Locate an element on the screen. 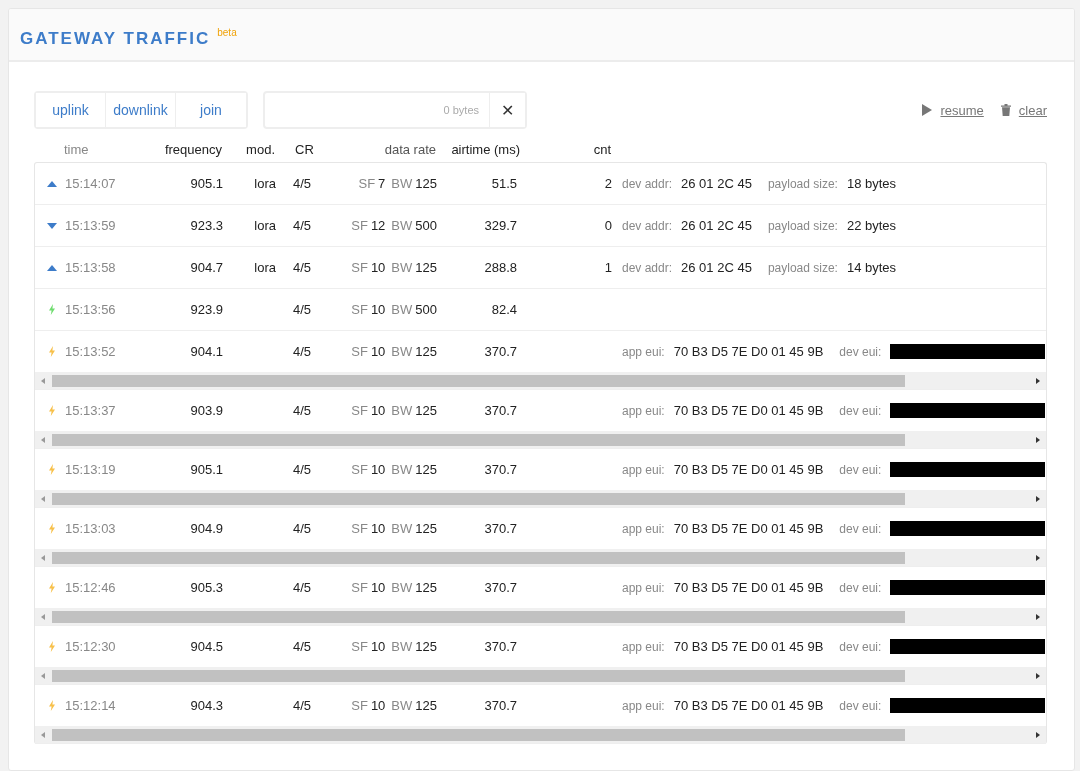 The width and height of the screenshot is (1080, 771). airtime-cell-text: 51.5 is located at coordinates (503, 183).